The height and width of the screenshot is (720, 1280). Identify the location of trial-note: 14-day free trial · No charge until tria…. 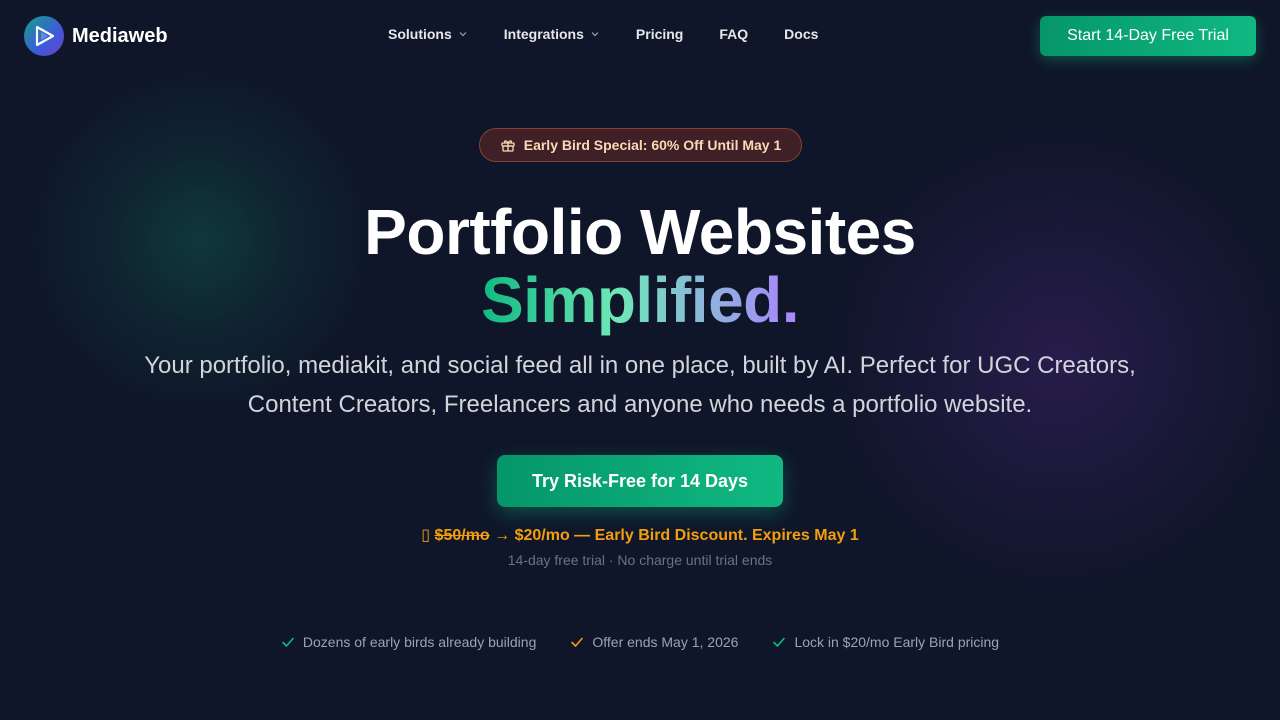
(640, 560).